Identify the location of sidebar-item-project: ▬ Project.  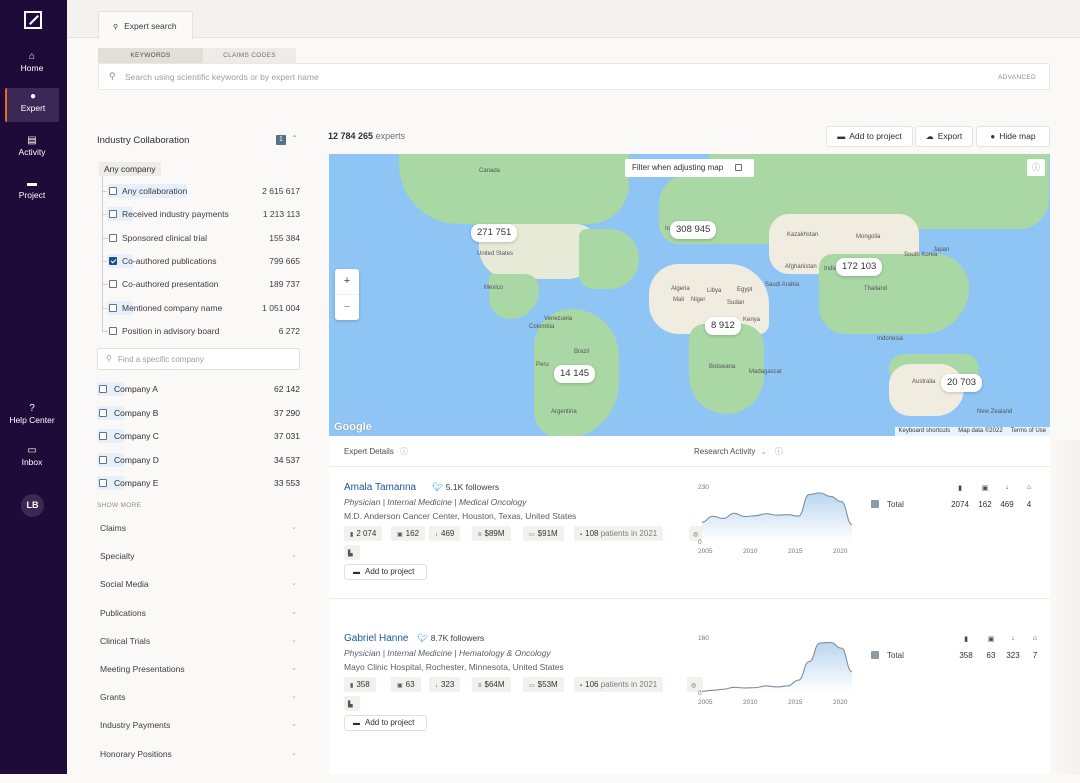
(32, 192).